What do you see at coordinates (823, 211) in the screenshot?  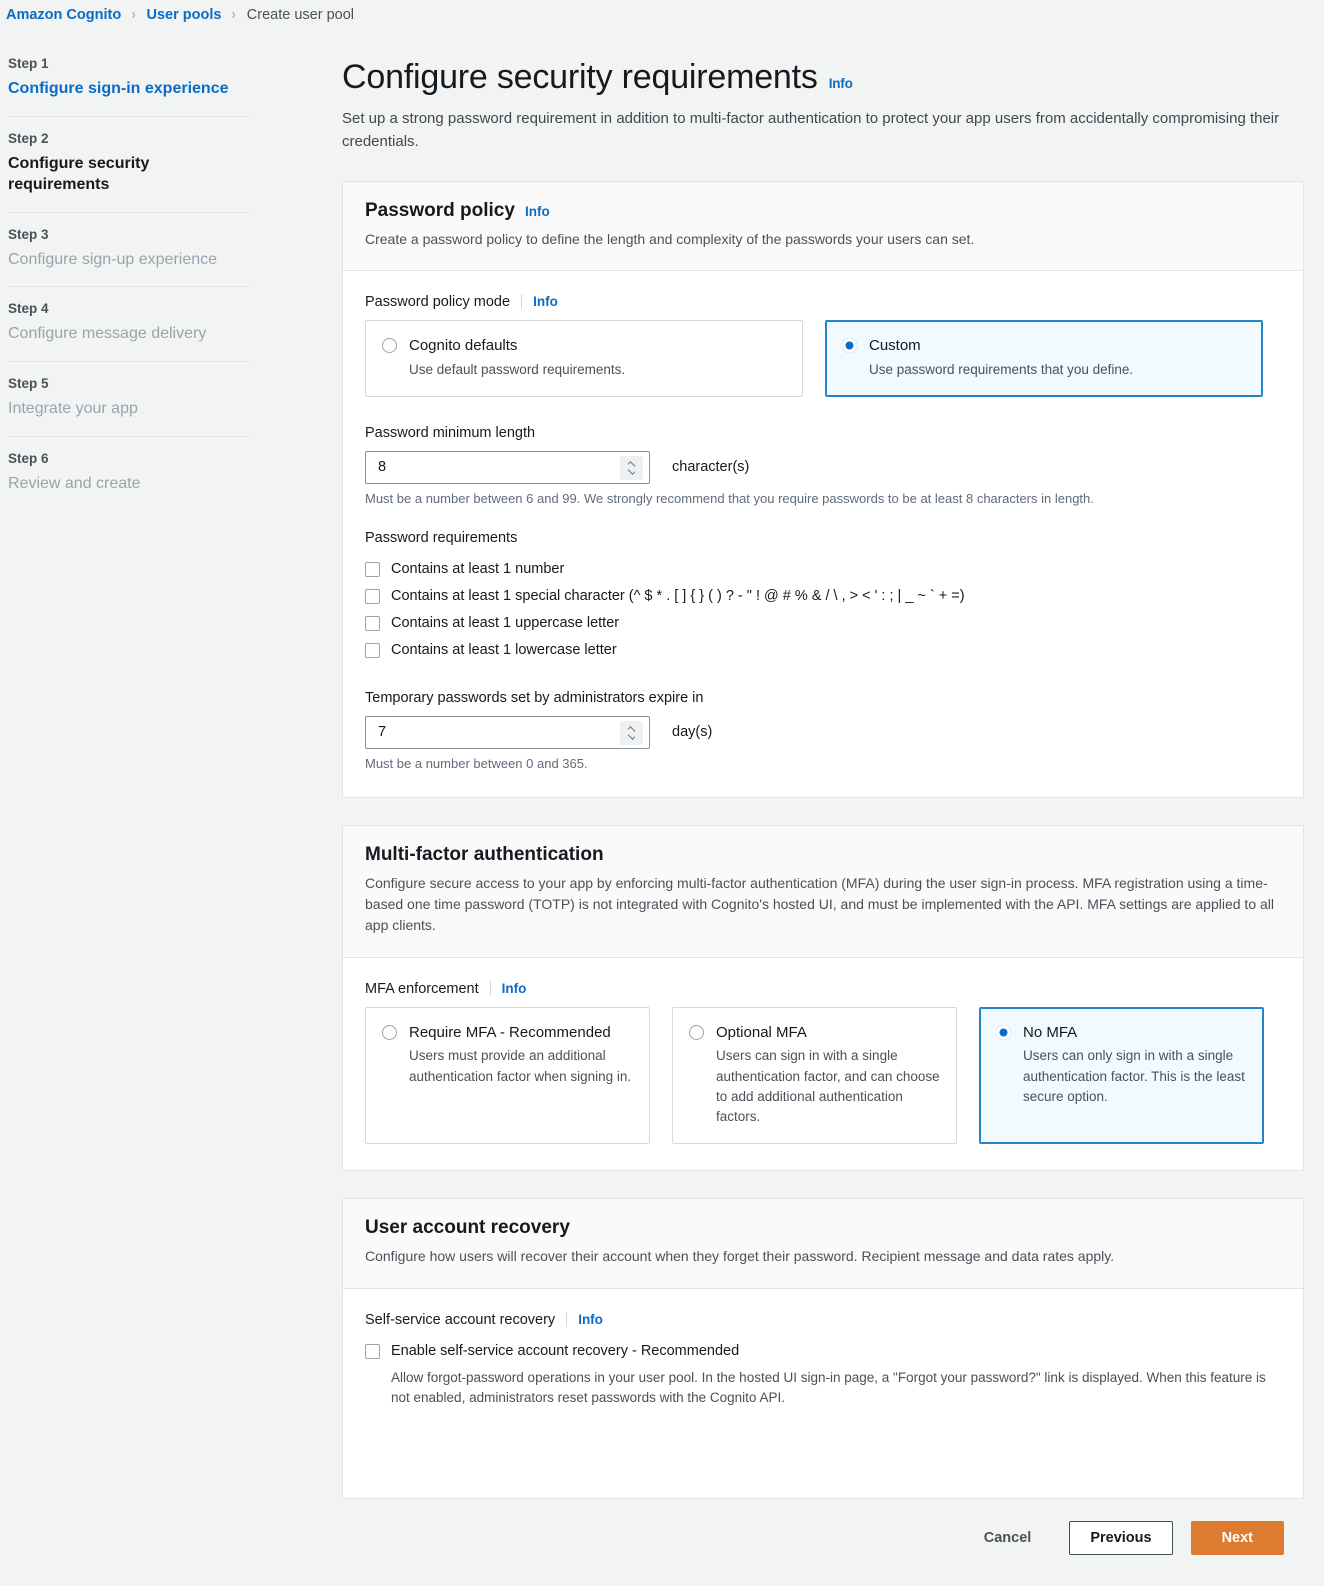 I see `password-policy-title: Password policy Info` at bounding box center [823, 211].